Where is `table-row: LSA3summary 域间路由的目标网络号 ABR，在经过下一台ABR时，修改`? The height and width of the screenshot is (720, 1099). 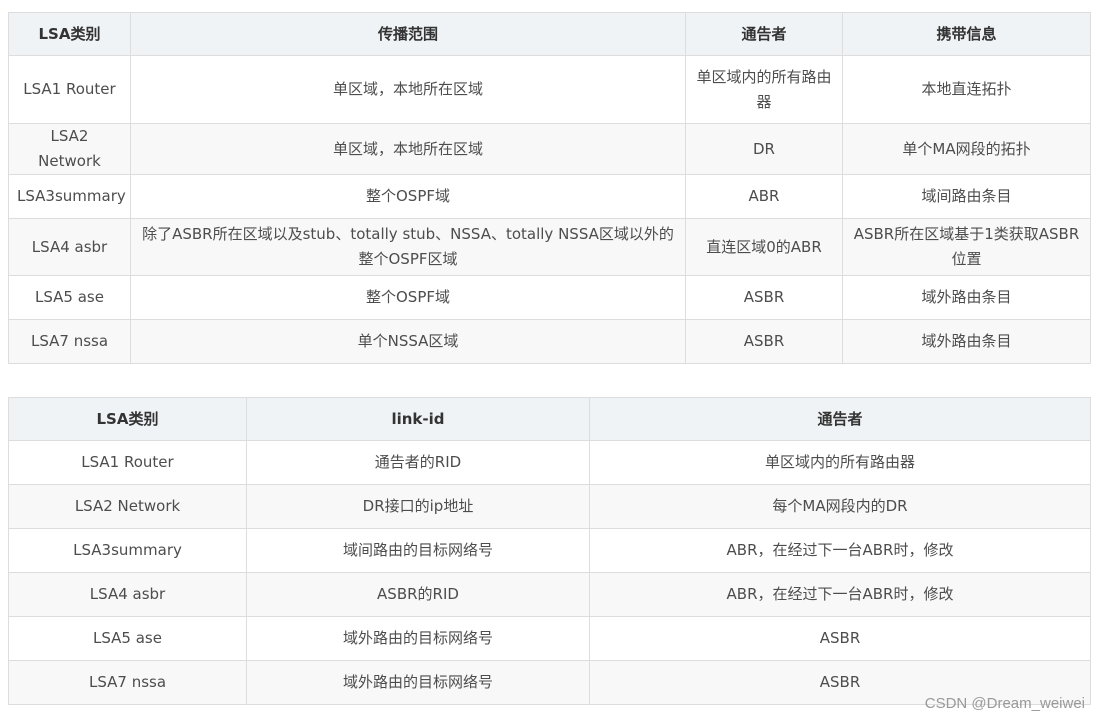 table-row: LSA3summary 域间路由的目标网络号 ABR，在经过下一台ABR时，修改 is located at coordinates (549, 550).